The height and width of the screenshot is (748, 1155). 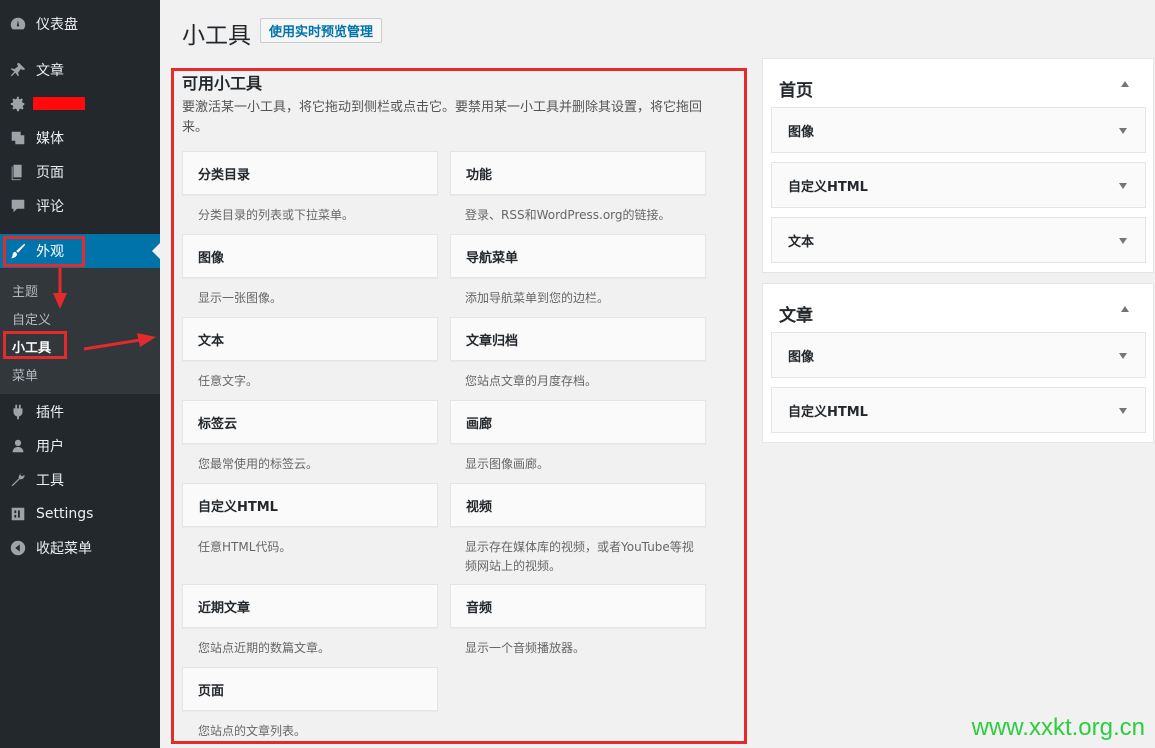 What do you see at coordinates (578, 505) in the screenshot?
I see `widget-video: 视频` at bounding box center [578, 505].